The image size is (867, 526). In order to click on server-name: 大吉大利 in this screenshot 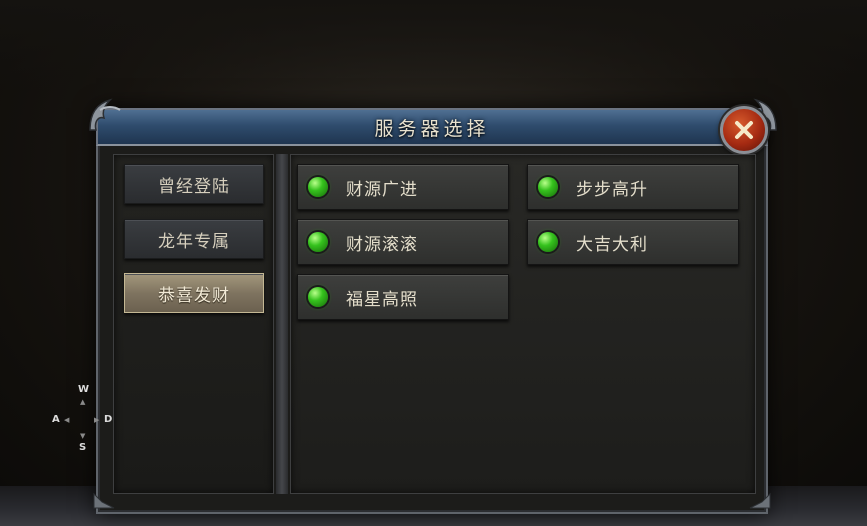, I will do `click(612, 244)`.